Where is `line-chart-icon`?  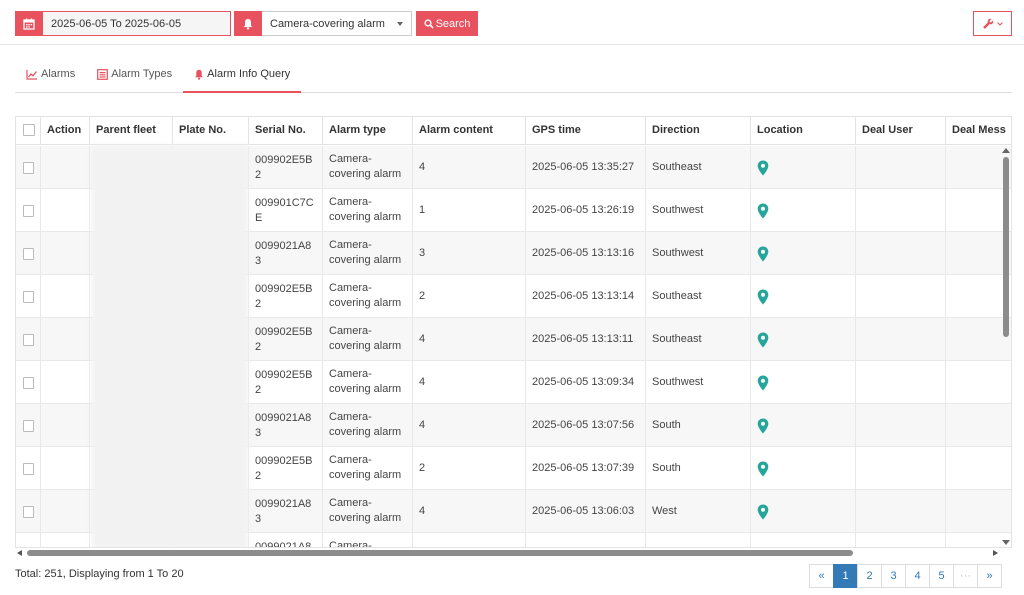 line-chart-icon is located at coordinates (32, 75).